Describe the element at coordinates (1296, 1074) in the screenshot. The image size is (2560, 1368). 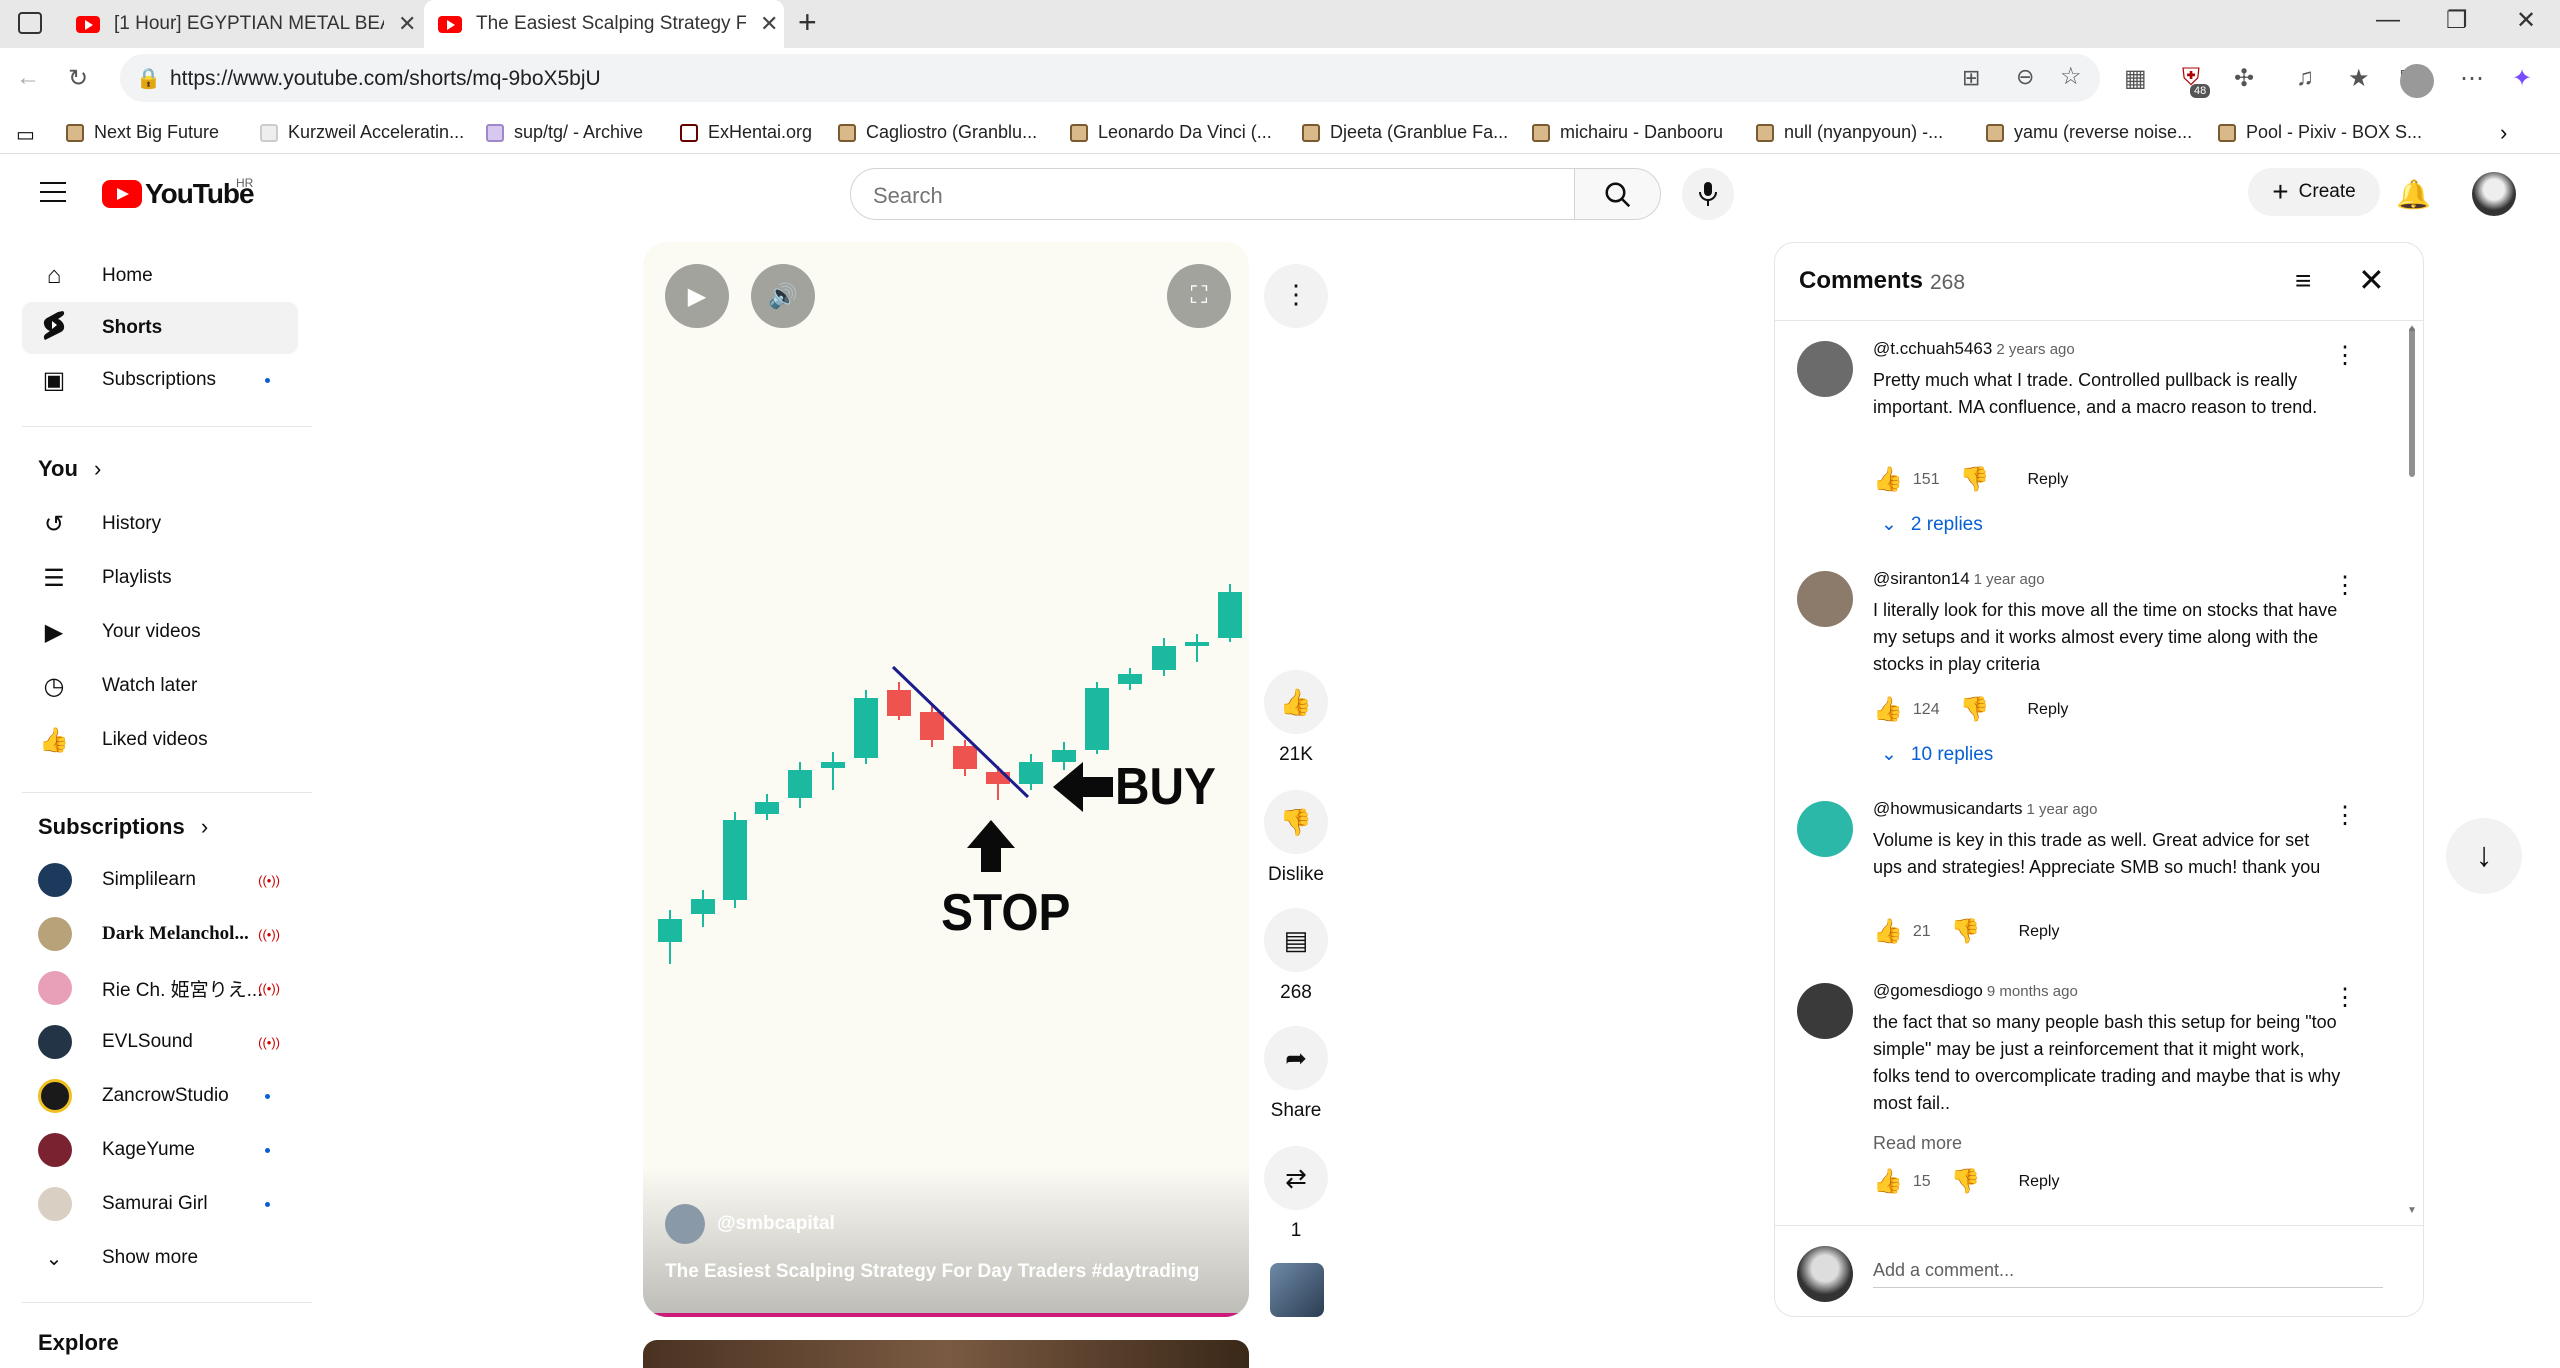
I see `share-button: ➦ Share` at that location.